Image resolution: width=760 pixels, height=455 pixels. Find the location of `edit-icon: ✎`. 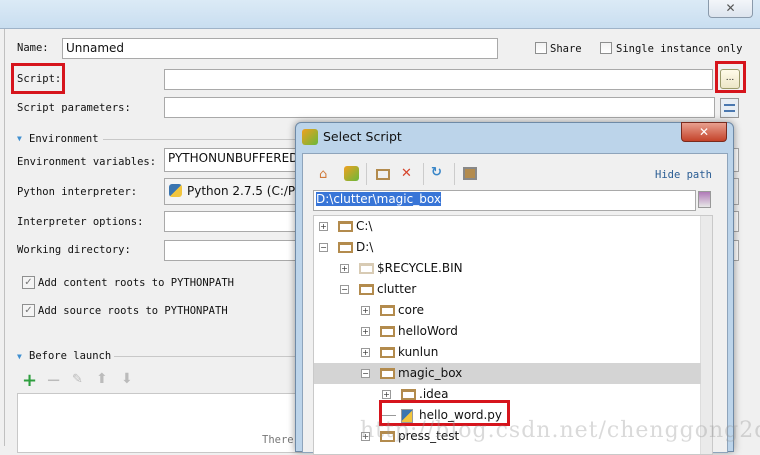

edit-icon: ✎ is located at coordinates (77, 379).